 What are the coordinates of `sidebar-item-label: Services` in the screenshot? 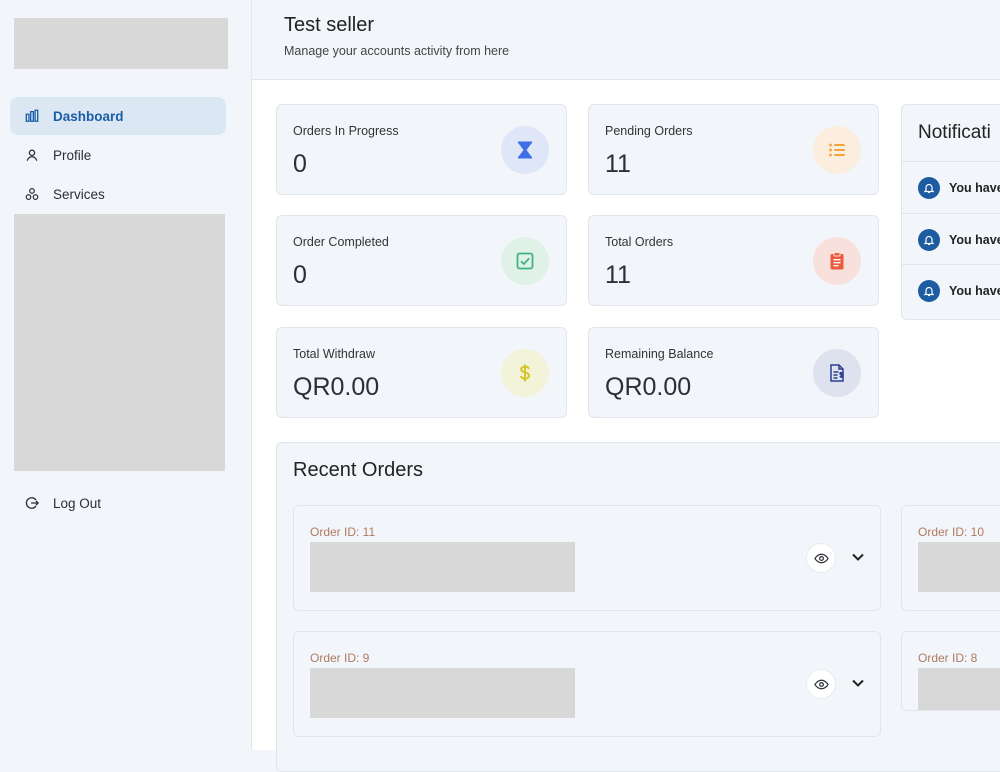 It's located at (79, 194).